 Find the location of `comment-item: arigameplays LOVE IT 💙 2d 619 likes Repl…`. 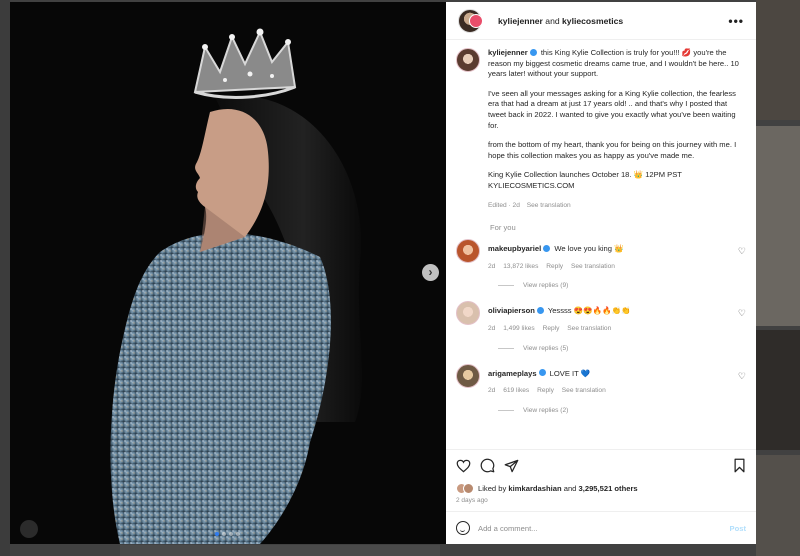

comment-item: arigameplays LOVE IT 💙 2d 619 likes Repl… is located at coordinates (601, 380).